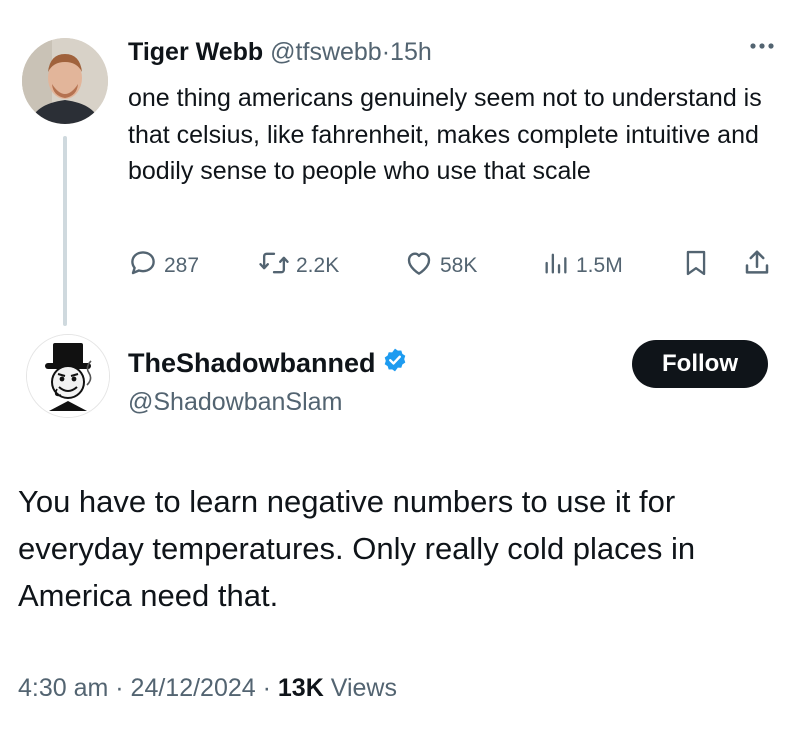  Describe the element at coordinates (599, 265) in the screenshot. I see `views-count: 1.5M` at that location.